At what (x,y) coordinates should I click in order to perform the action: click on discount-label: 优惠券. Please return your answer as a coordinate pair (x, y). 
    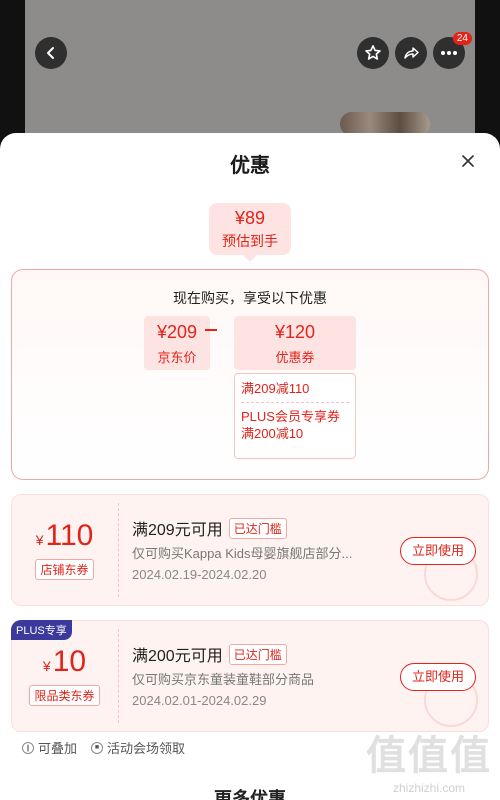
    Looking at the image, I should click on (295, 357).